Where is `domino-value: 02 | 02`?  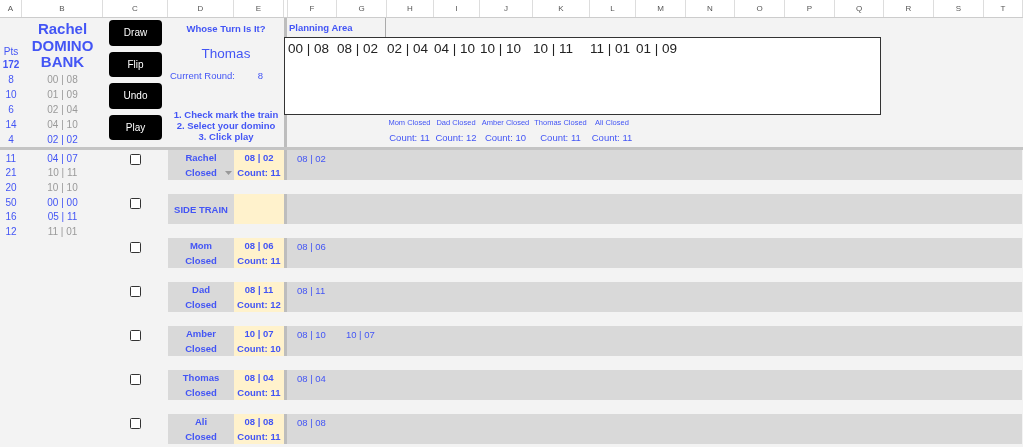 domino-value: 02 | 02 is located at coordinates (62, 139).